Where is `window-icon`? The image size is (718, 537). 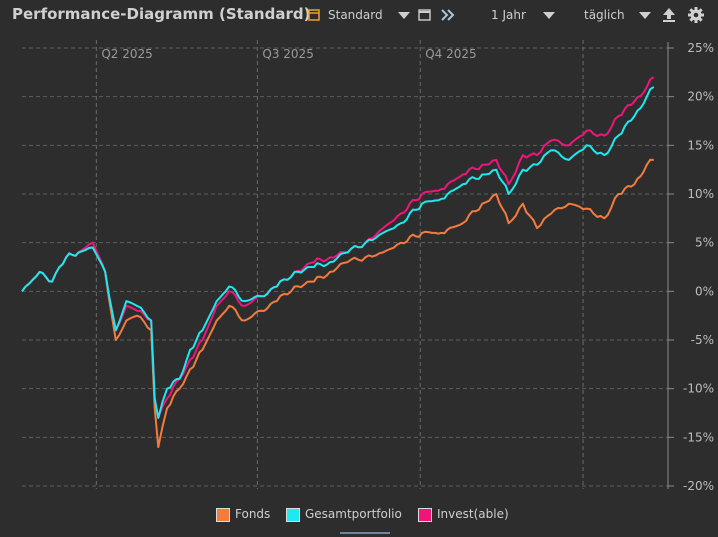
window-icon is located at coordinates (424, 15).